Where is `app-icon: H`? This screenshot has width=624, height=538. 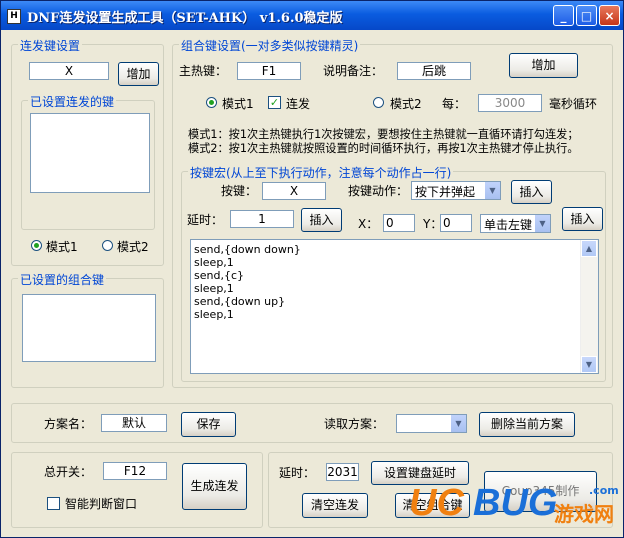
app-icon: H is located at coordinates (14, 16).